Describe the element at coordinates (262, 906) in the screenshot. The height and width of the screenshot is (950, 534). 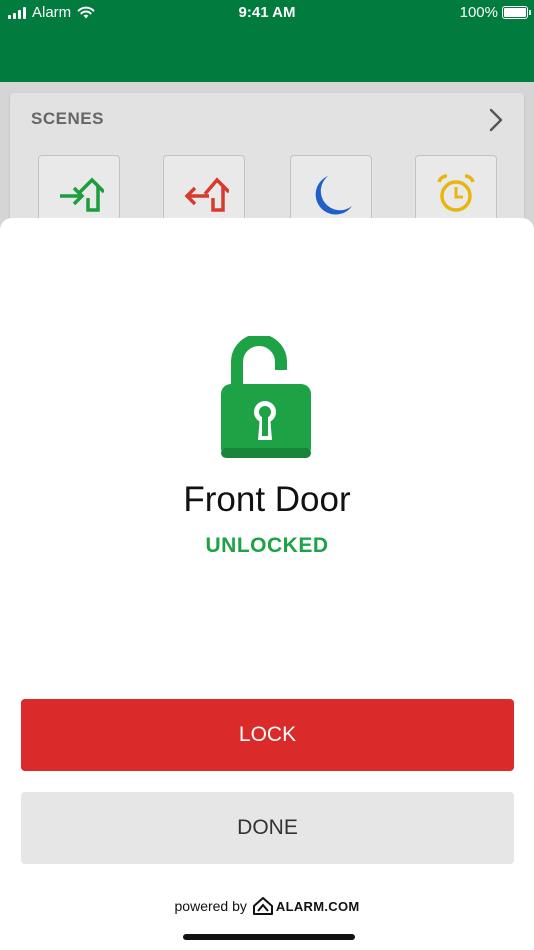
I see `alarm-com-logo-icon` at that location.